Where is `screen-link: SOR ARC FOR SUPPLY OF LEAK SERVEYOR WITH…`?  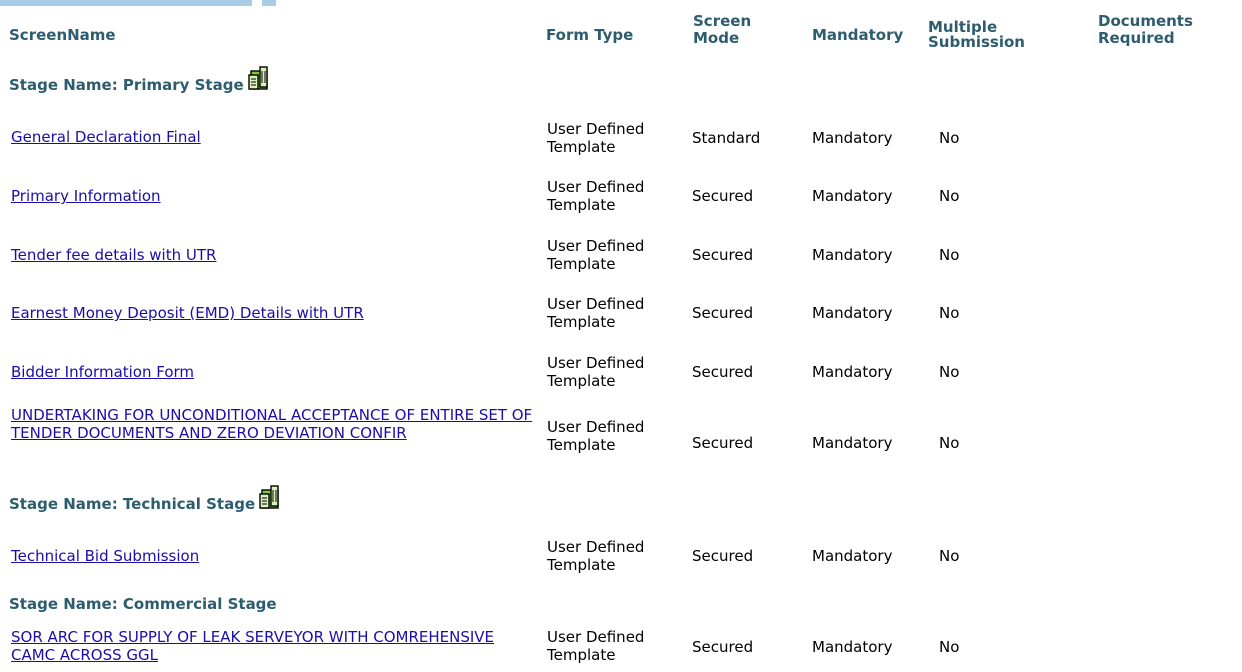
screen-link: SOR ARC FOR SUPPLY OF LEAK SERVEYOR WITH… is located at coordinates (252, 646).